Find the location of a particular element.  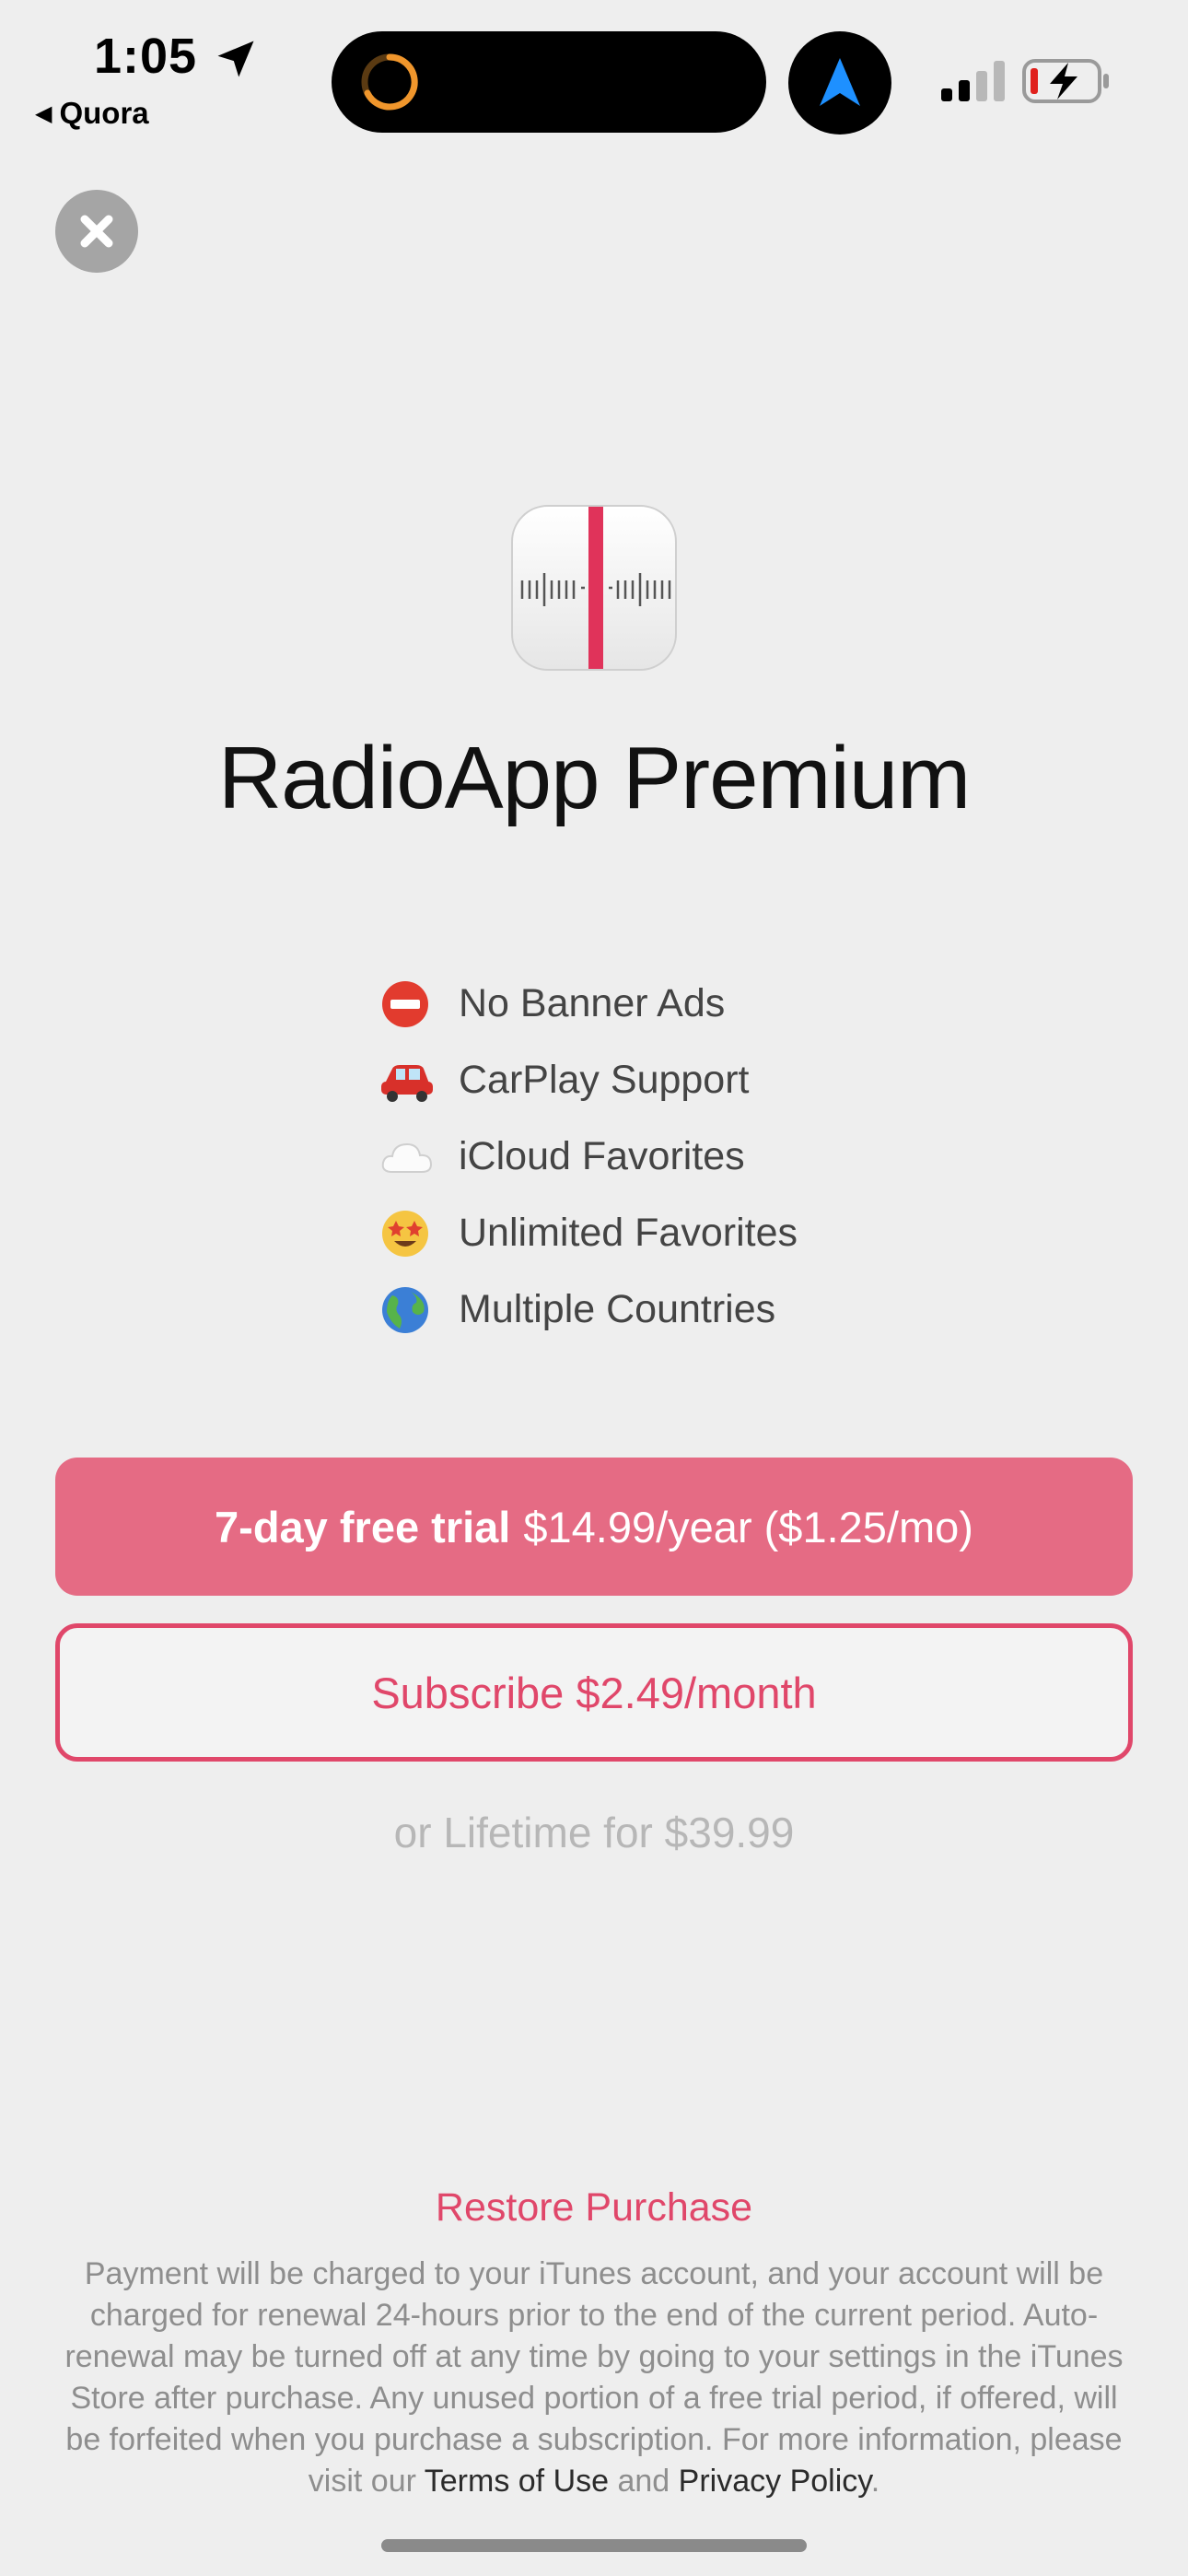

cloud-icon is located at coordinates (410, 1157).